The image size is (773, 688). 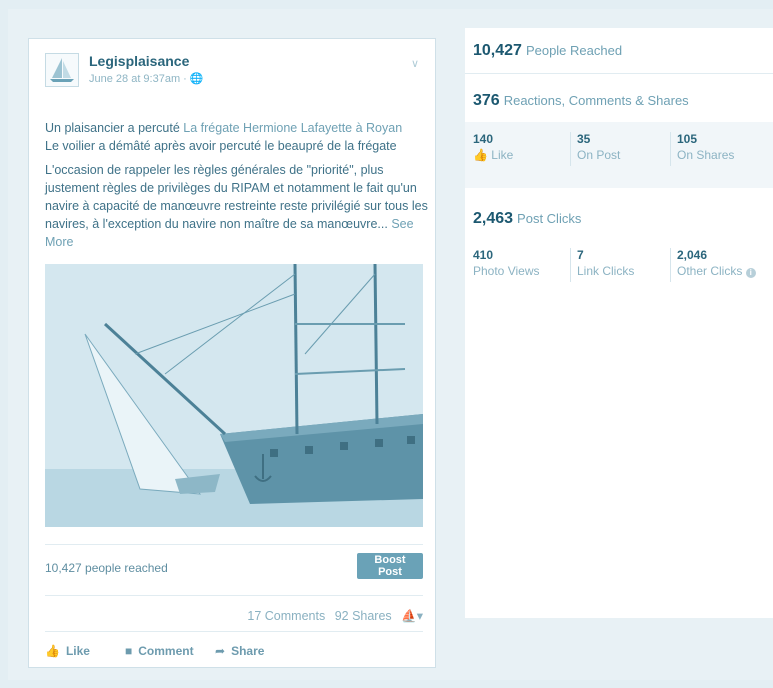 I want to click on share-icon: ➦, so click(x=220, y=651).